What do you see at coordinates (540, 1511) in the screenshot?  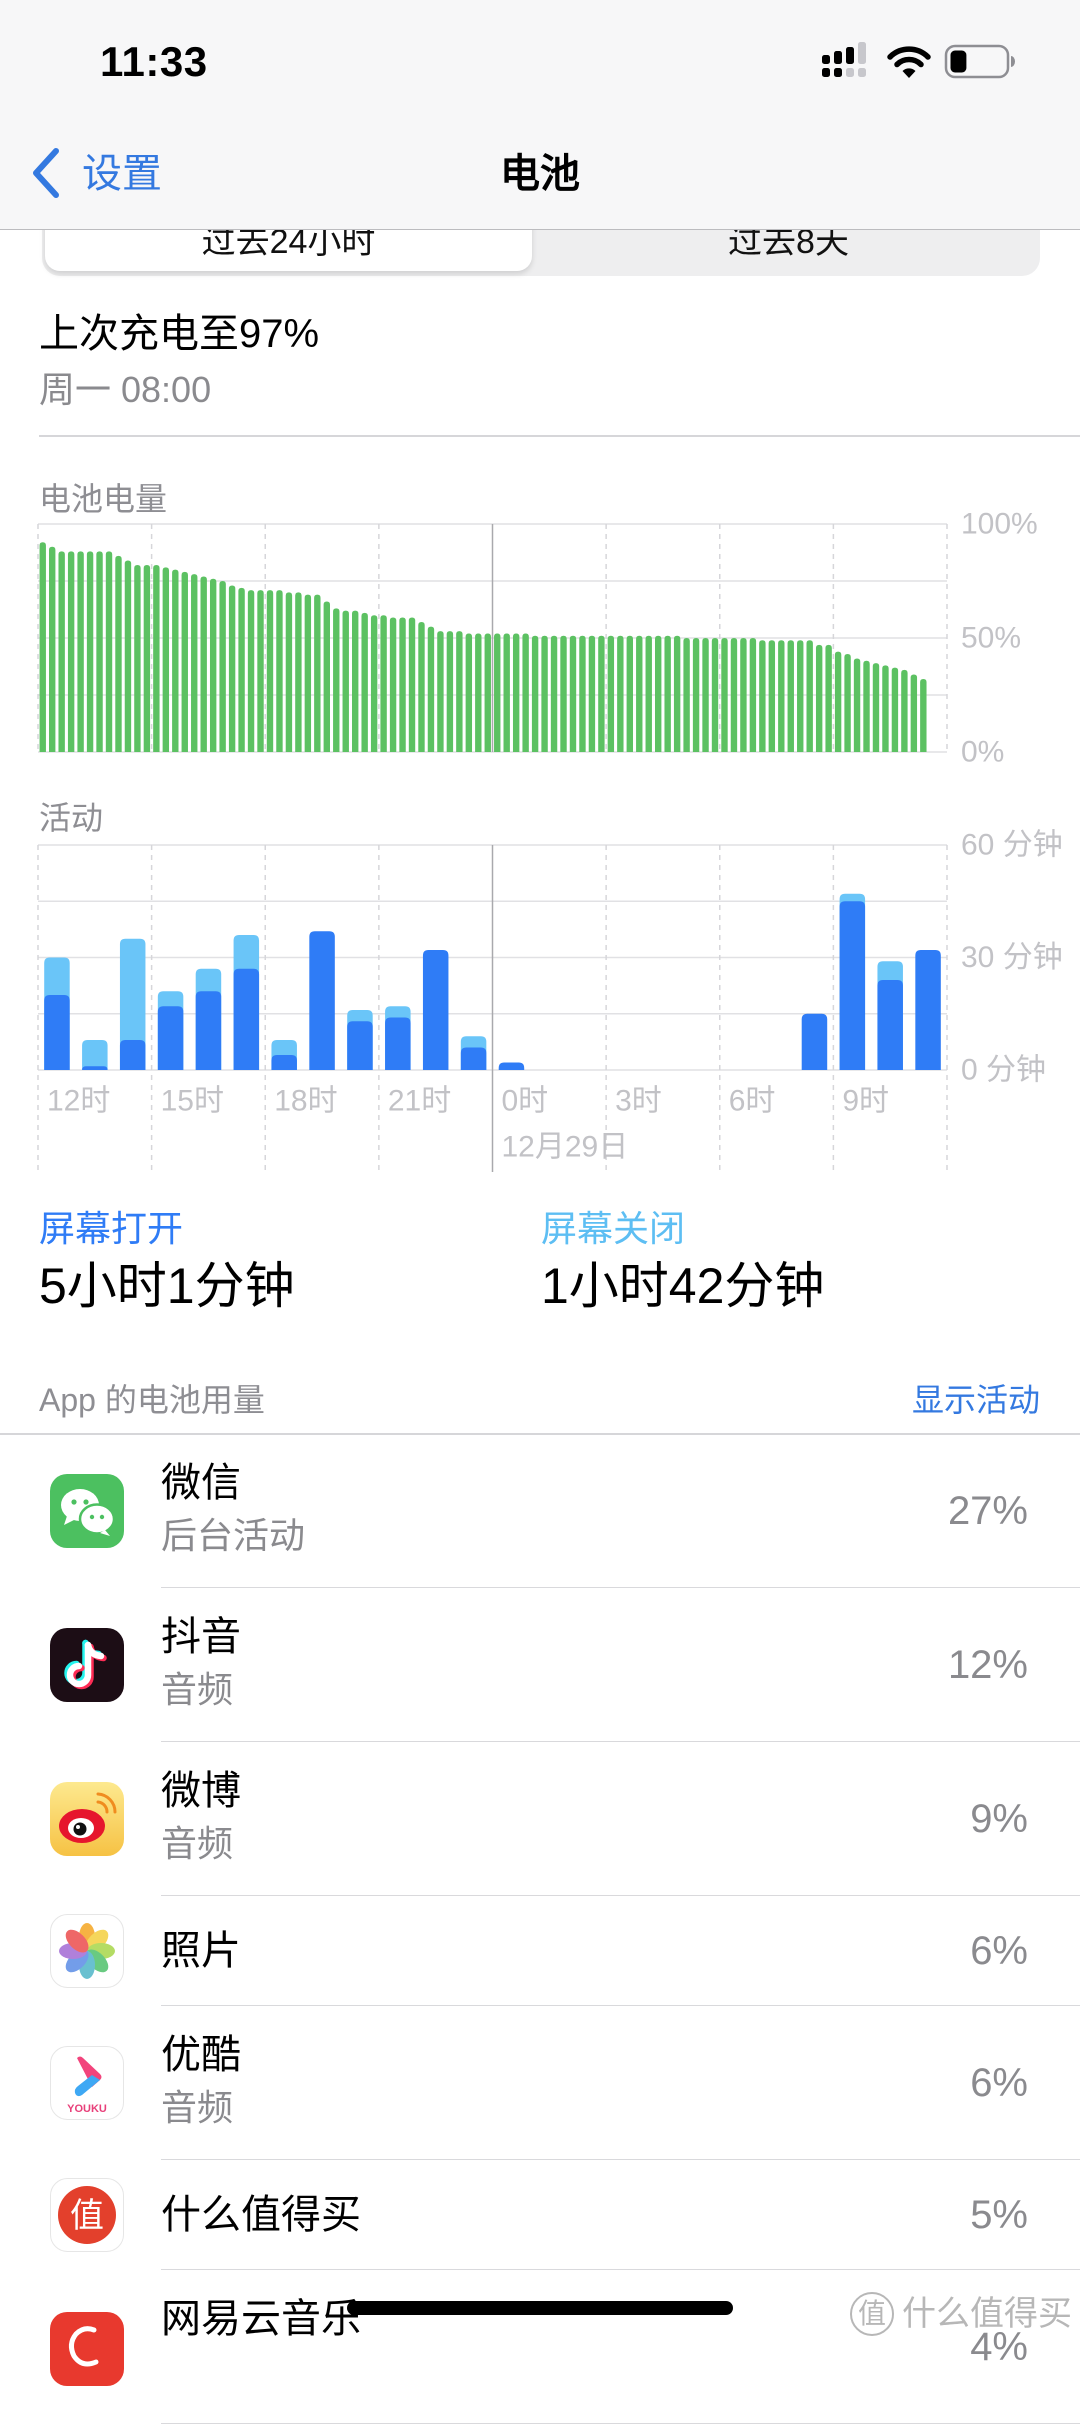 I see `app-row-wechat: 微信 后台活动 27%` at bounding box center [540, 1511].